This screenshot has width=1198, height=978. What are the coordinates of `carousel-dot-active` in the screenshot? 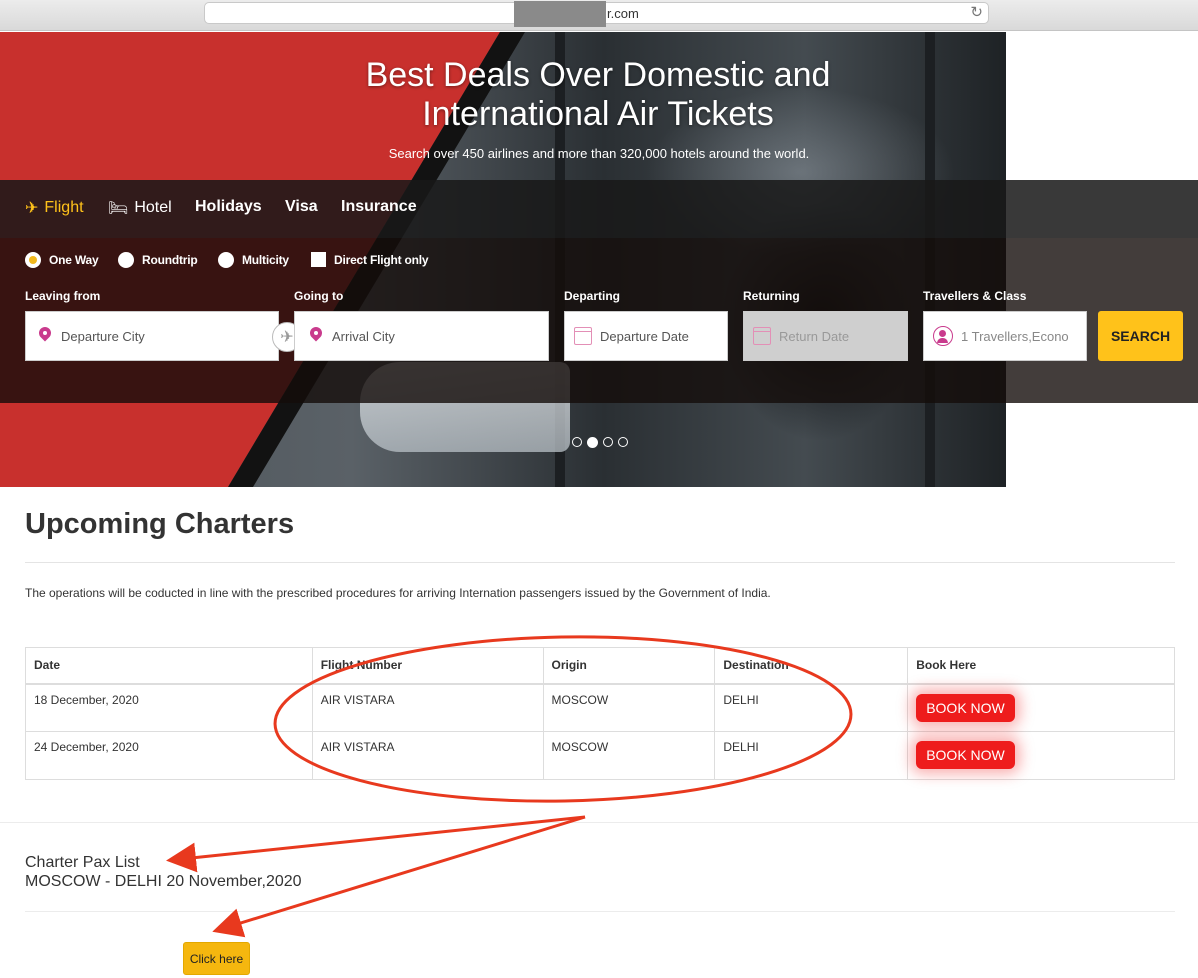 It's located at (592, 442).